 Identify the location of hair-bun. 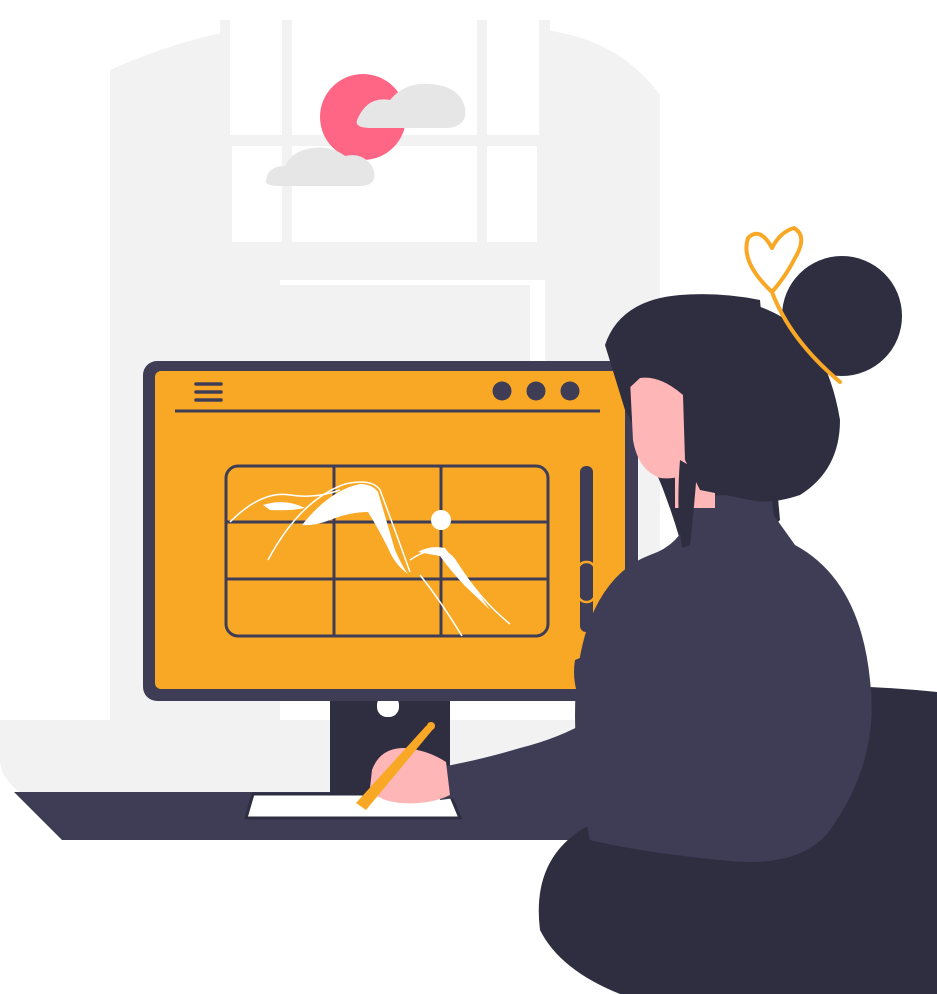
(842, 316).